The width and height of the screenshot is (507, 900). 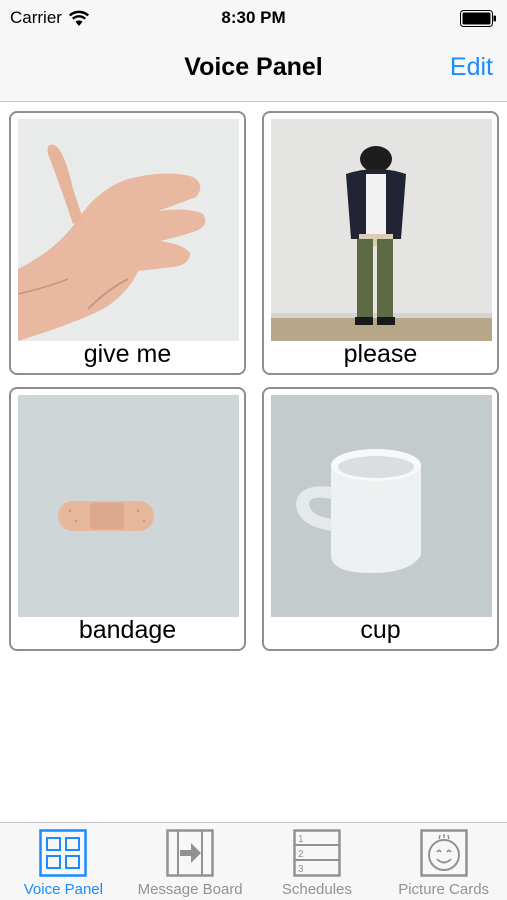 I want to click on open-hand-photo, so click(x=128, y=230).